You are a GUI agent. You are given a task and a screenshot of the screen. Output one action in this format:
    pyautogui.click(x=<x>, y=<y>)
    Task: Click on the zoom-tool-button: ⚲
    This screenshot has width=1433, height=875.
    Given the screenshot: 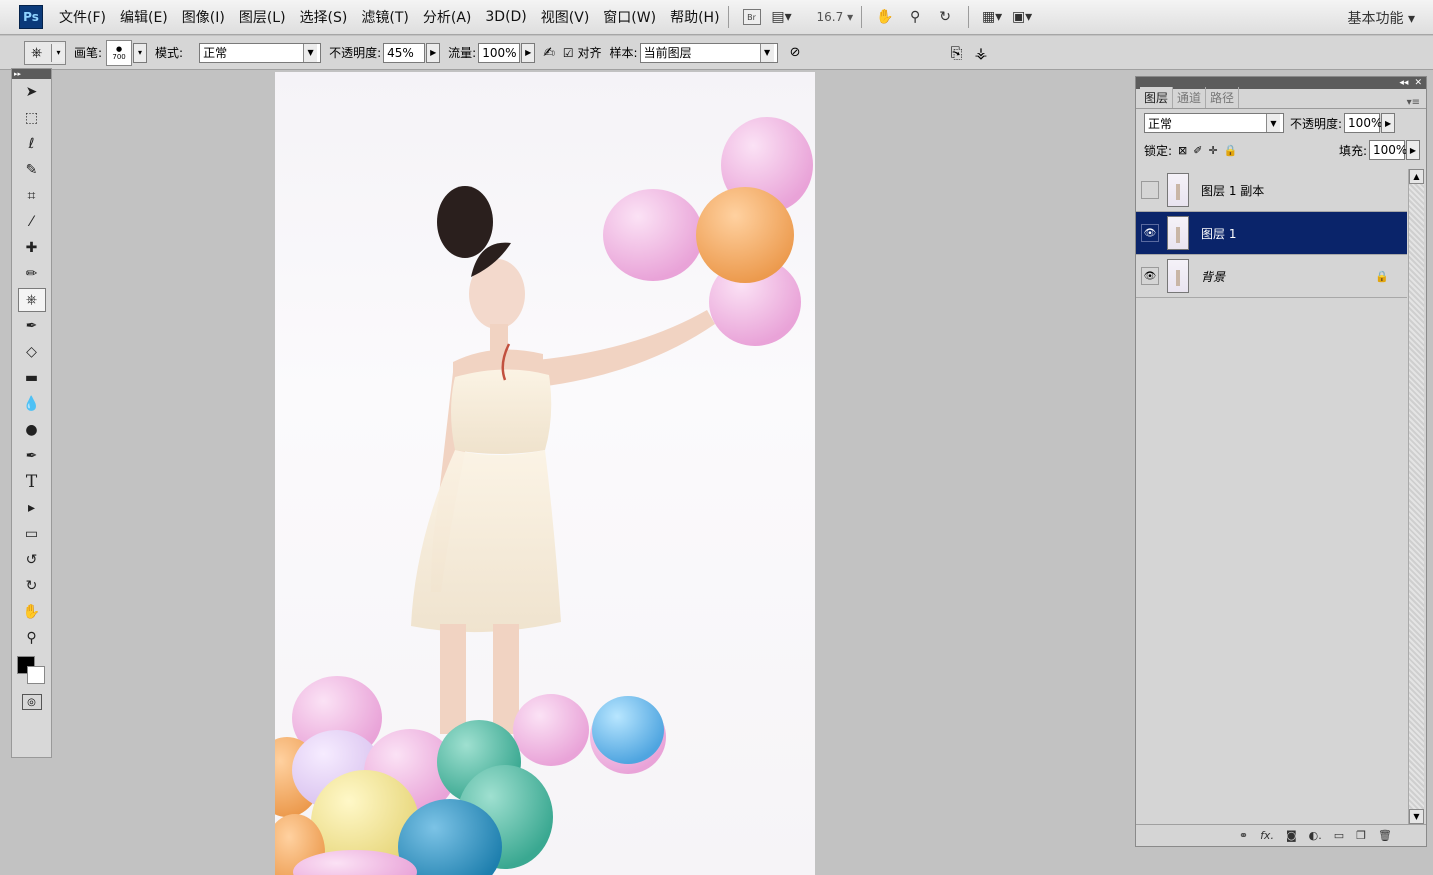 What is the action you would take?
    pyautogui.click(x=915, y=17)
    